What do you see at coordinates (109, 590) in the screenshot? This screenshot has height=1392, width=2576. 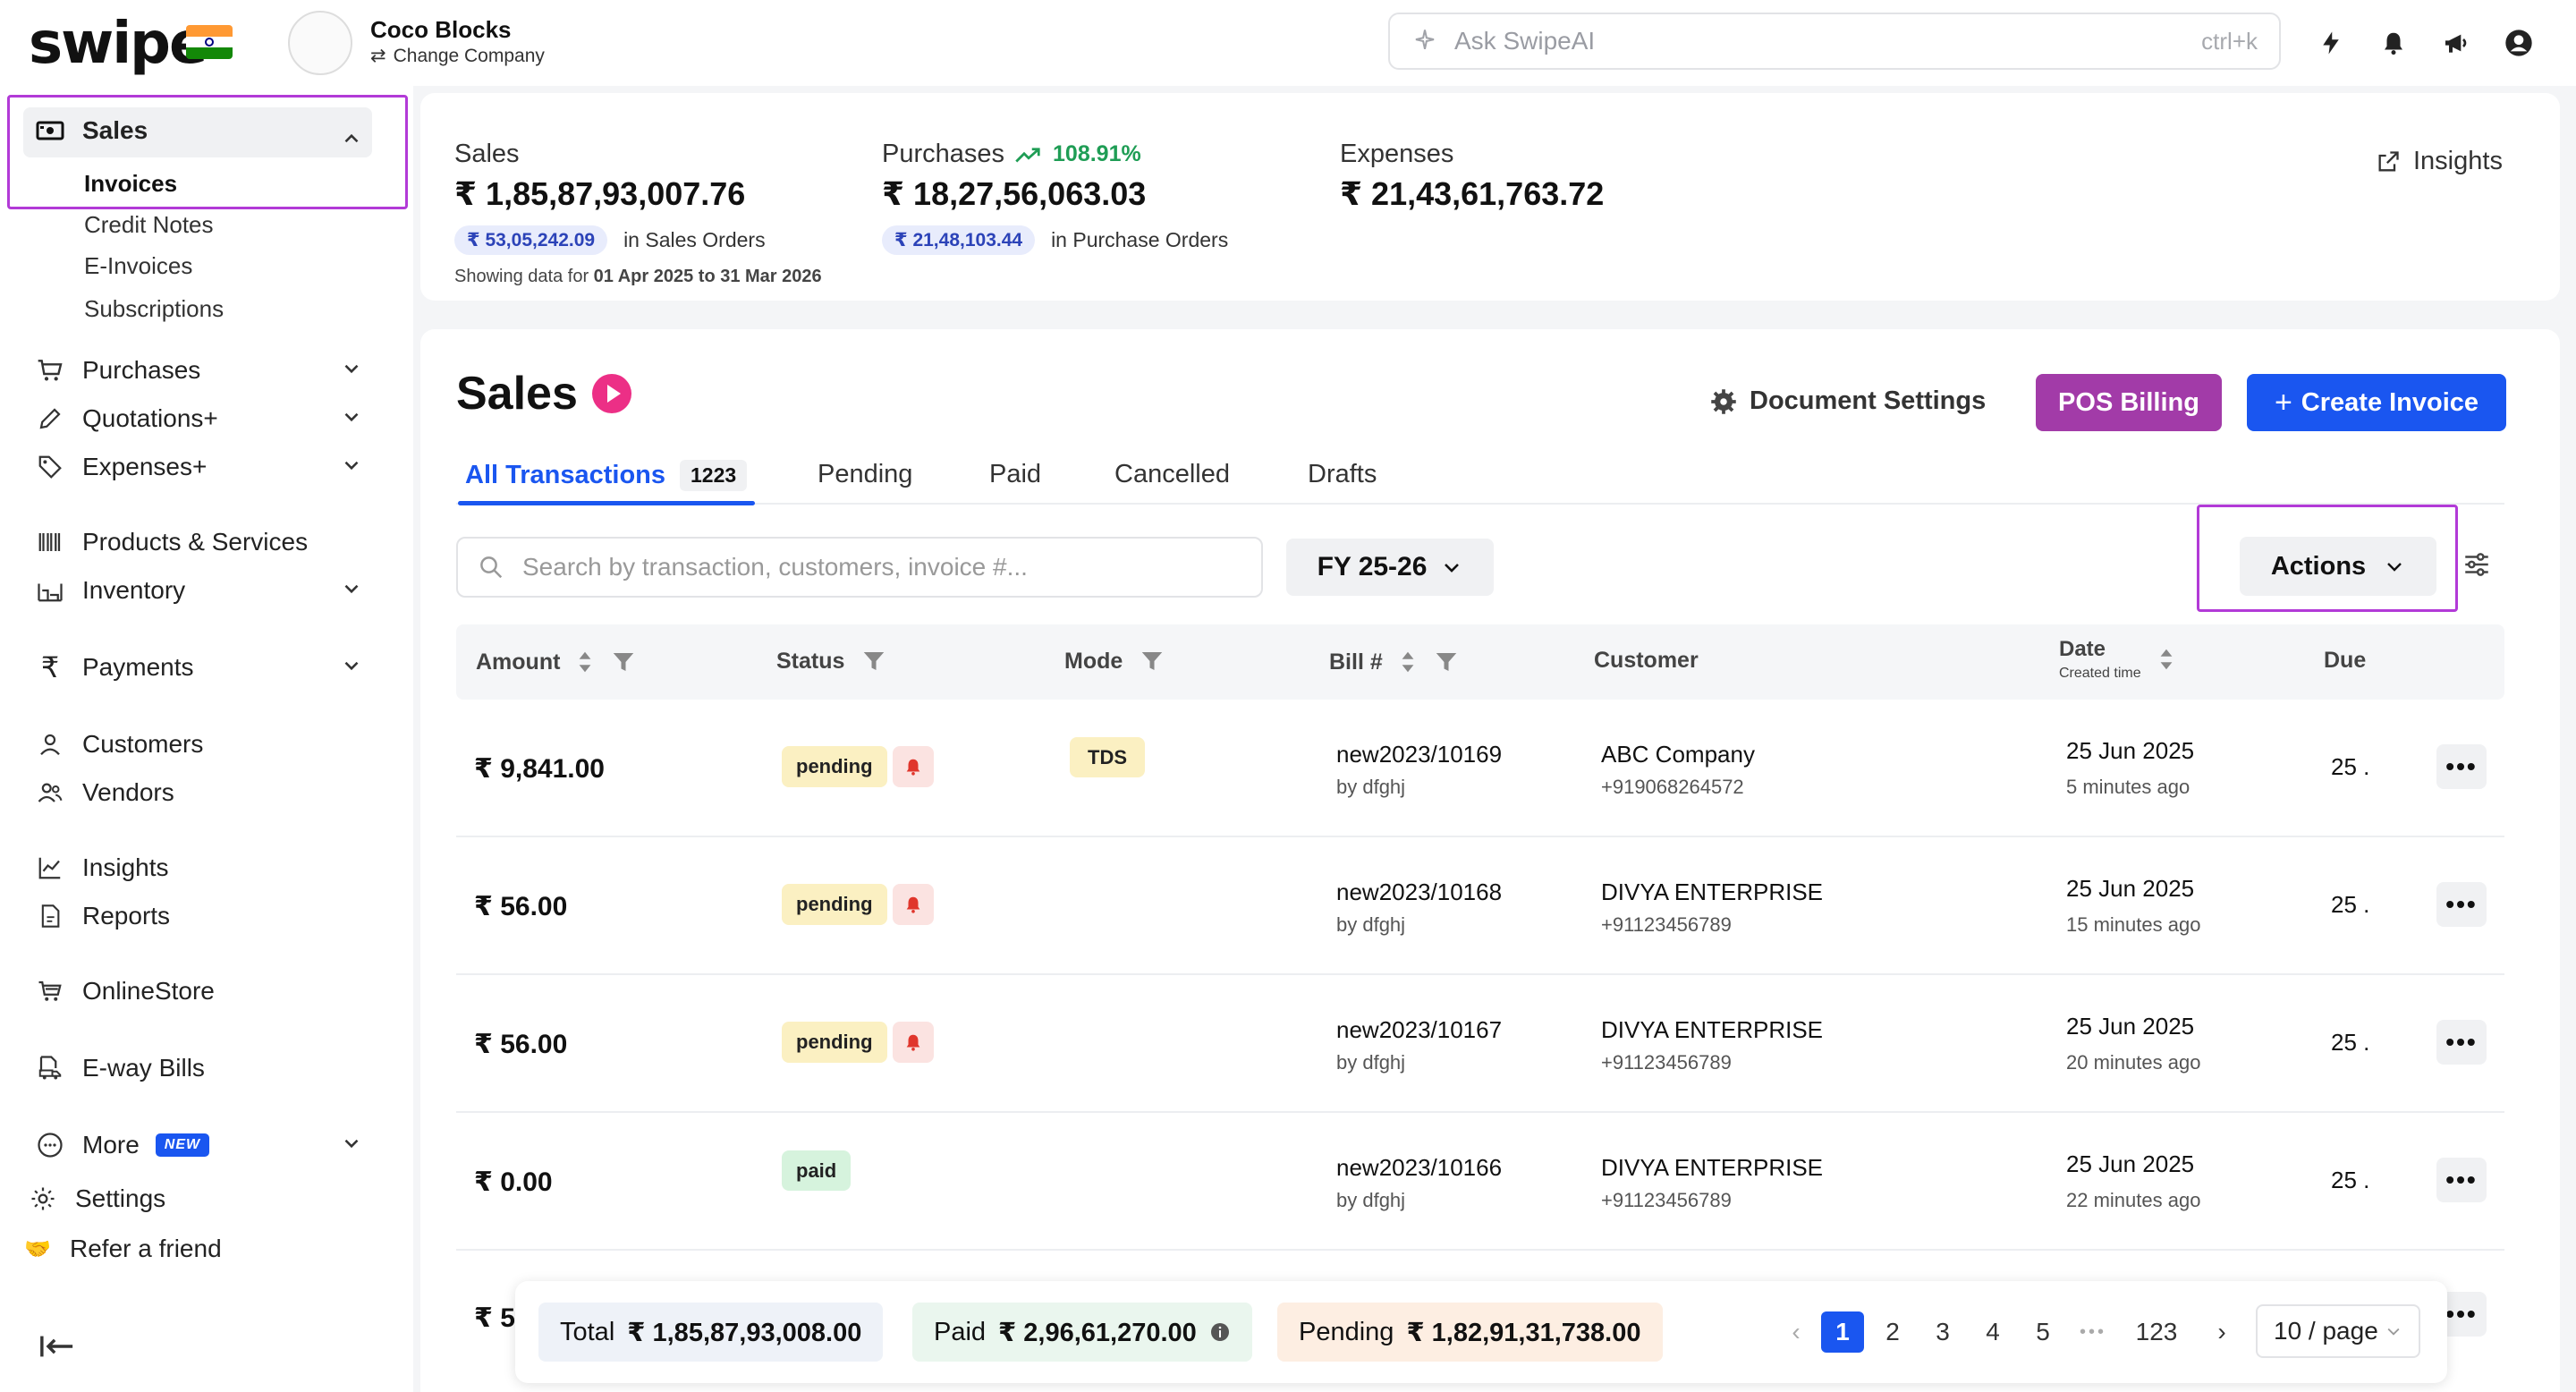 I see `sidebar-item-inventory: Inventory` at bounding box center [109, 590].